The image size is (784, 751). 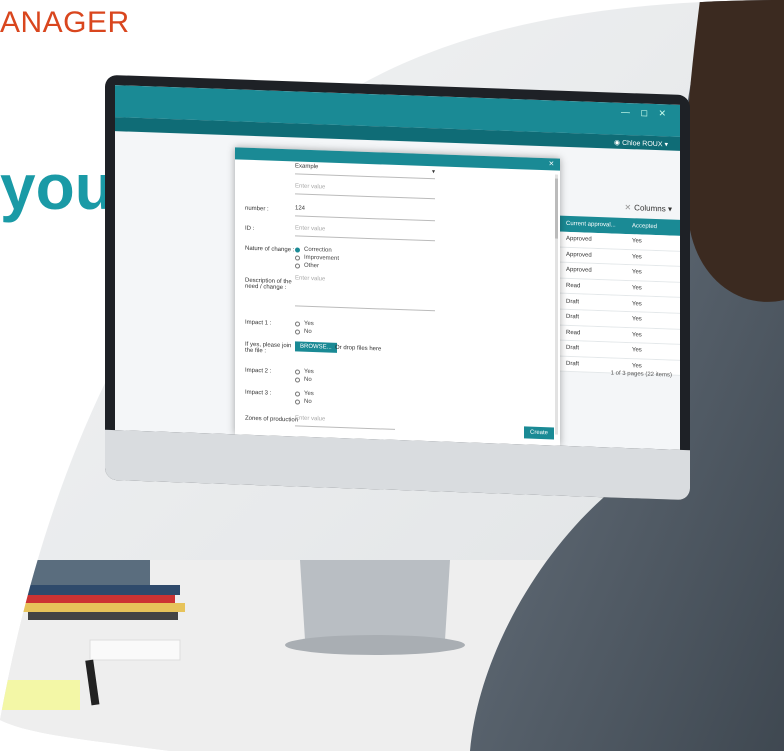 I want to click on field1-input: Enter value, so click(x=365, y=191).